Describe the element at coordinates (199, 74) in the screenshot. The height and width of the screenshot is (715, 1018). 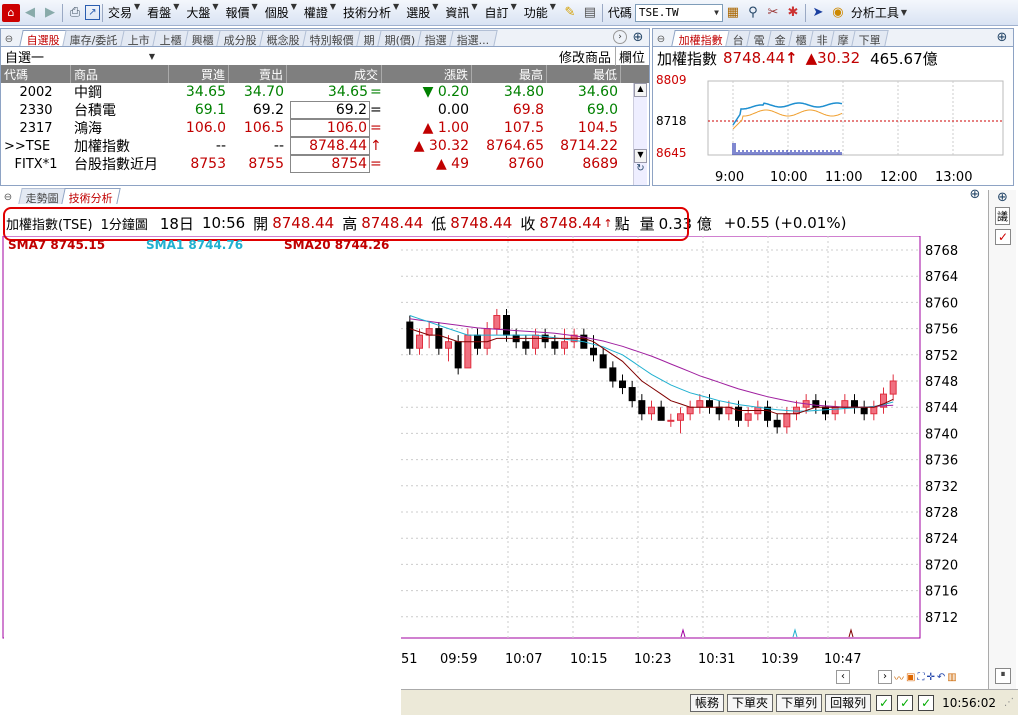
I see `column-header-2: 買進` at that location.